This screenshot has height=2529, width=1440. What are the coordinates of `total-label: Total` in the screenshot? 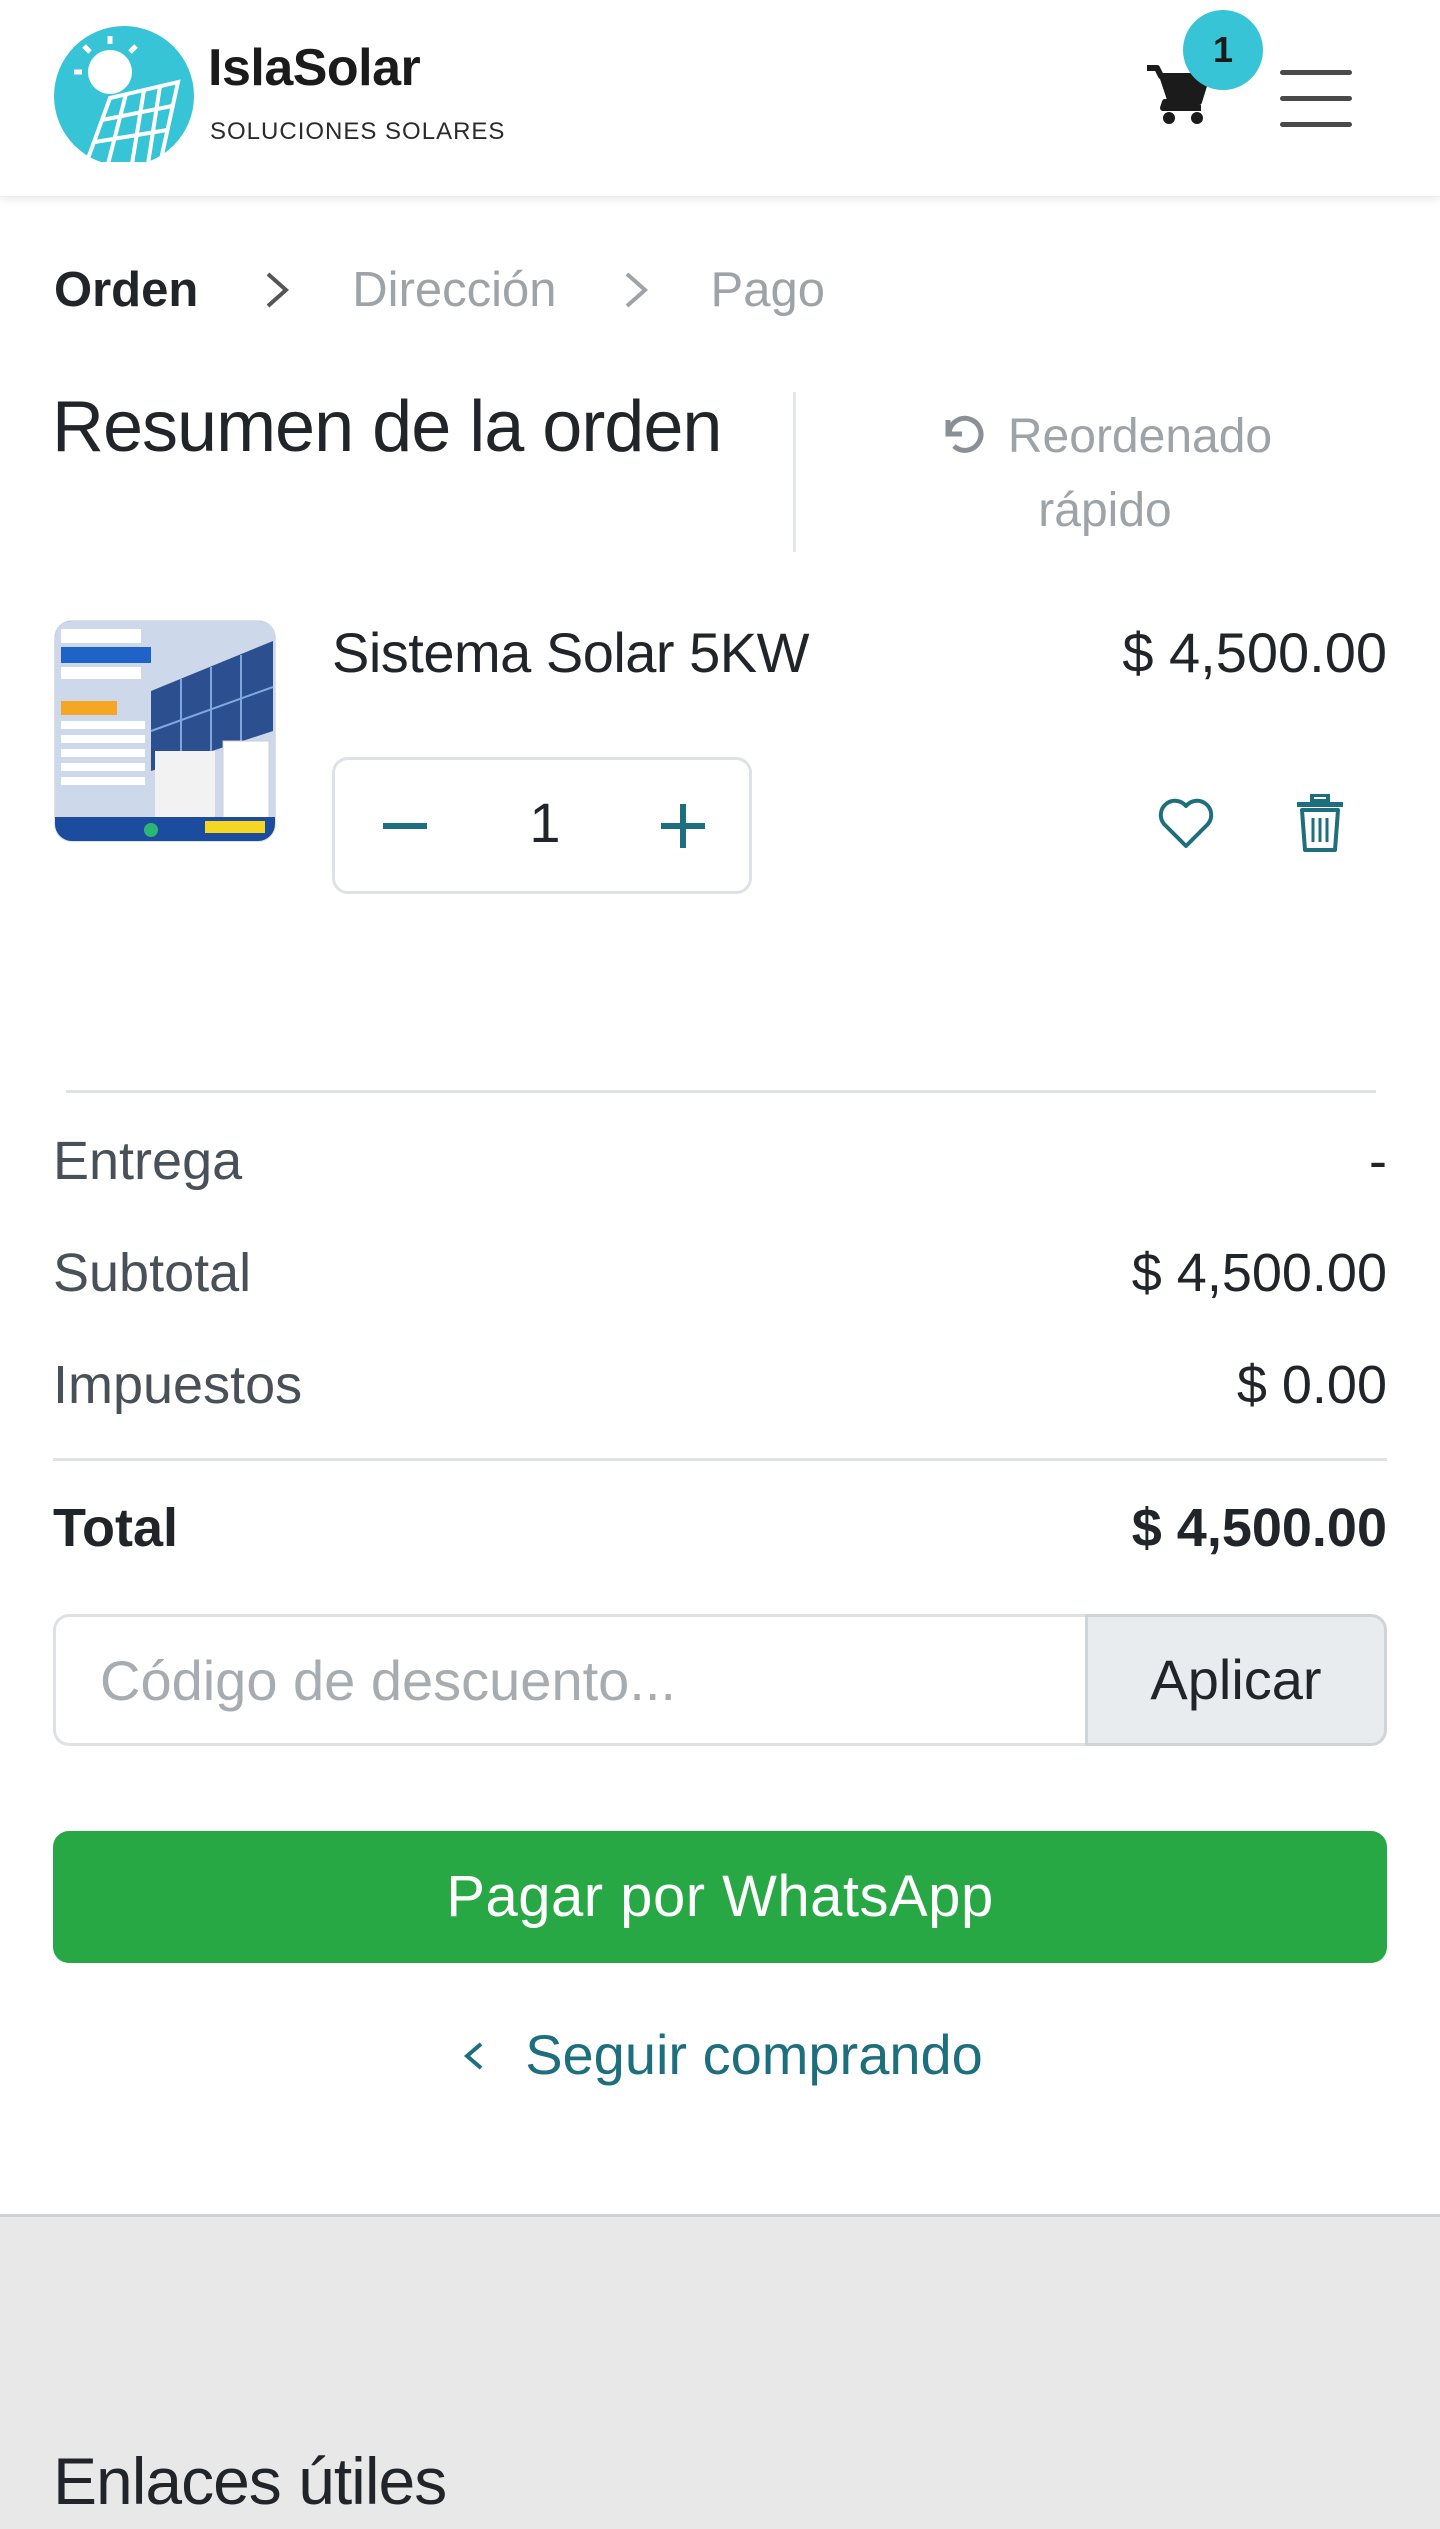 It's located at (115, 1528).